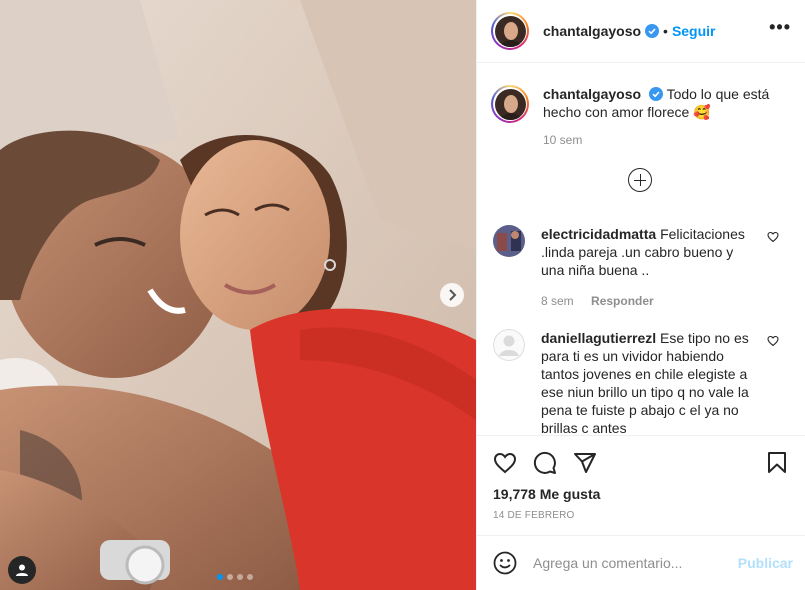 This screenshot has height=590, width=805. Describe the element at coordinates (592, 94) in the screenshot. I see `caption-username: chantalgayoso` at that location.